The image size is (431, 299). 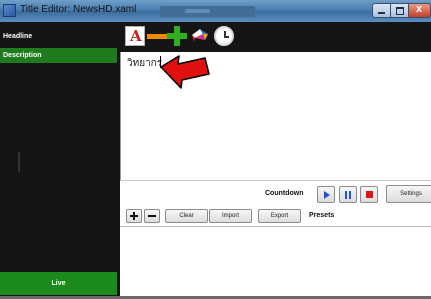 I want to click on remove-preset-button, so click(x=152, y=216).